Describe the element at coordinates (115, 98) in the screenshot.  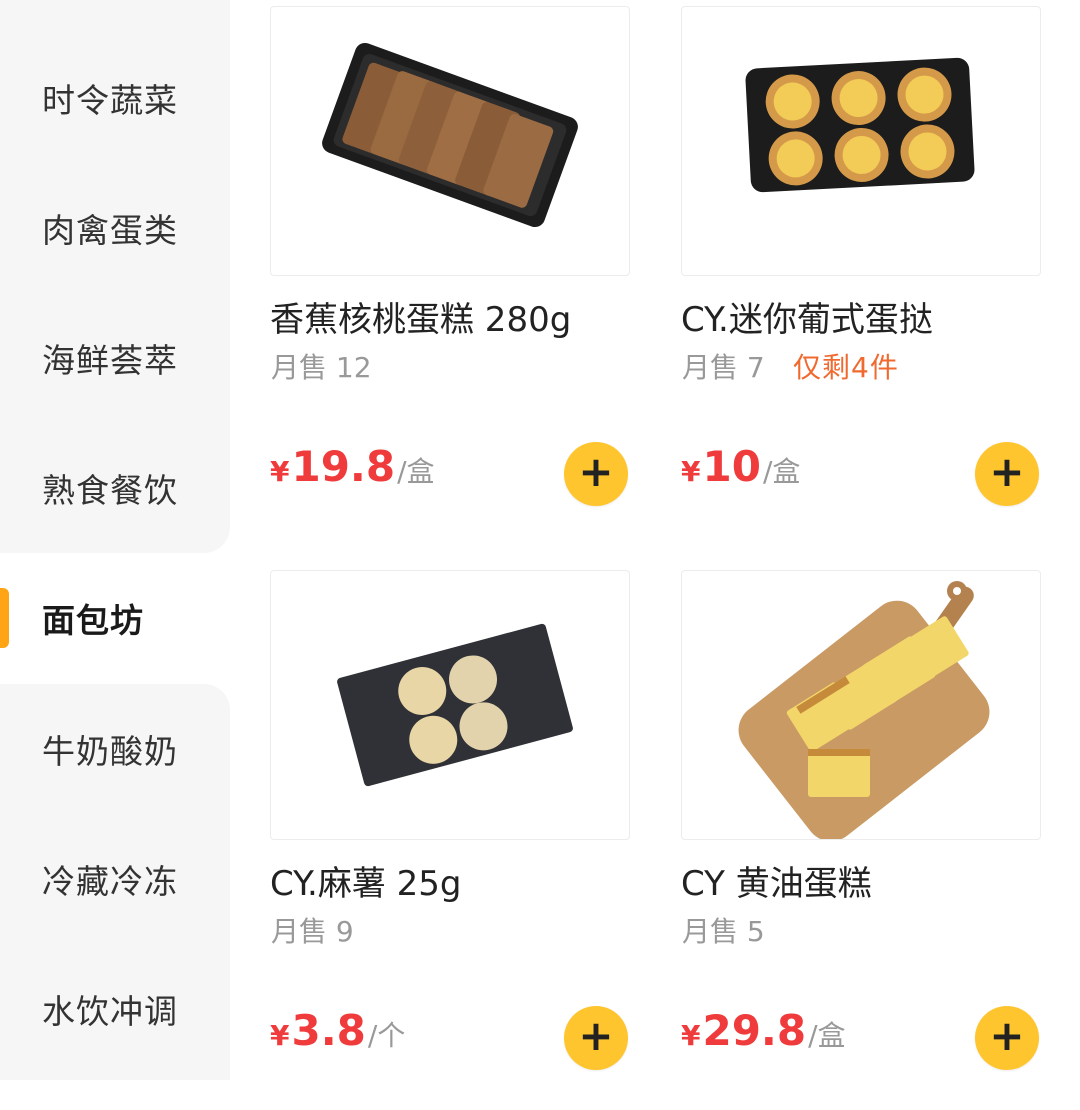
I see `sidebar-item-seasonal-vegetables: 时令蔬菜` at that location.